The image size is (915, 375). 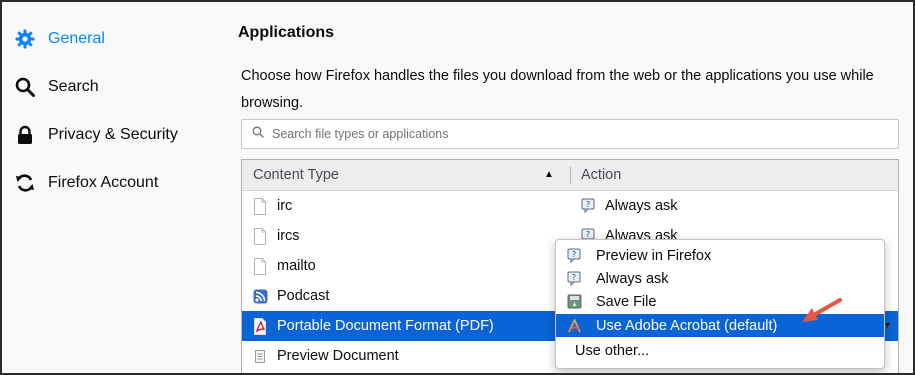 I want to click on gear-icon, so click(x=25, y=39).